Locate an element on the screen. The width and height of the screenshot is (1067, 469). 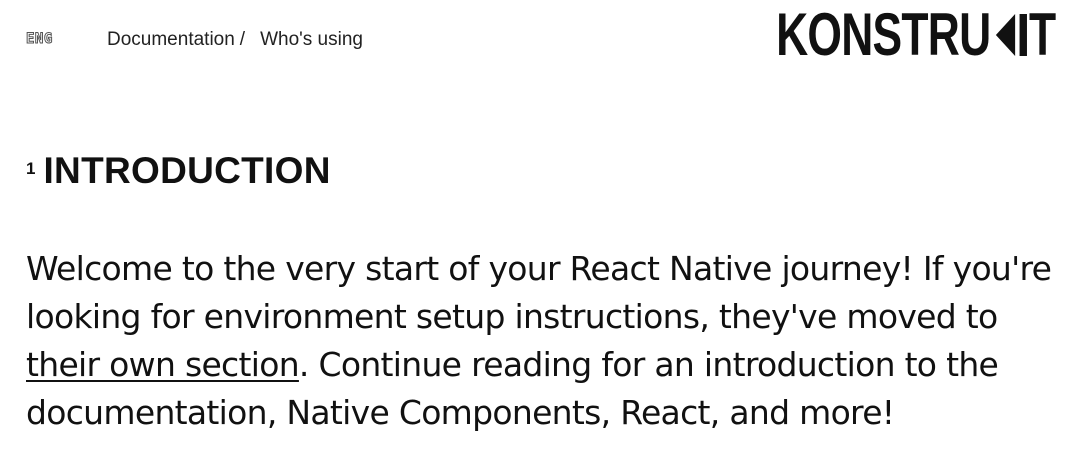
section-heading: 1 INTRODUCTION is located at coordinates (178, 171).